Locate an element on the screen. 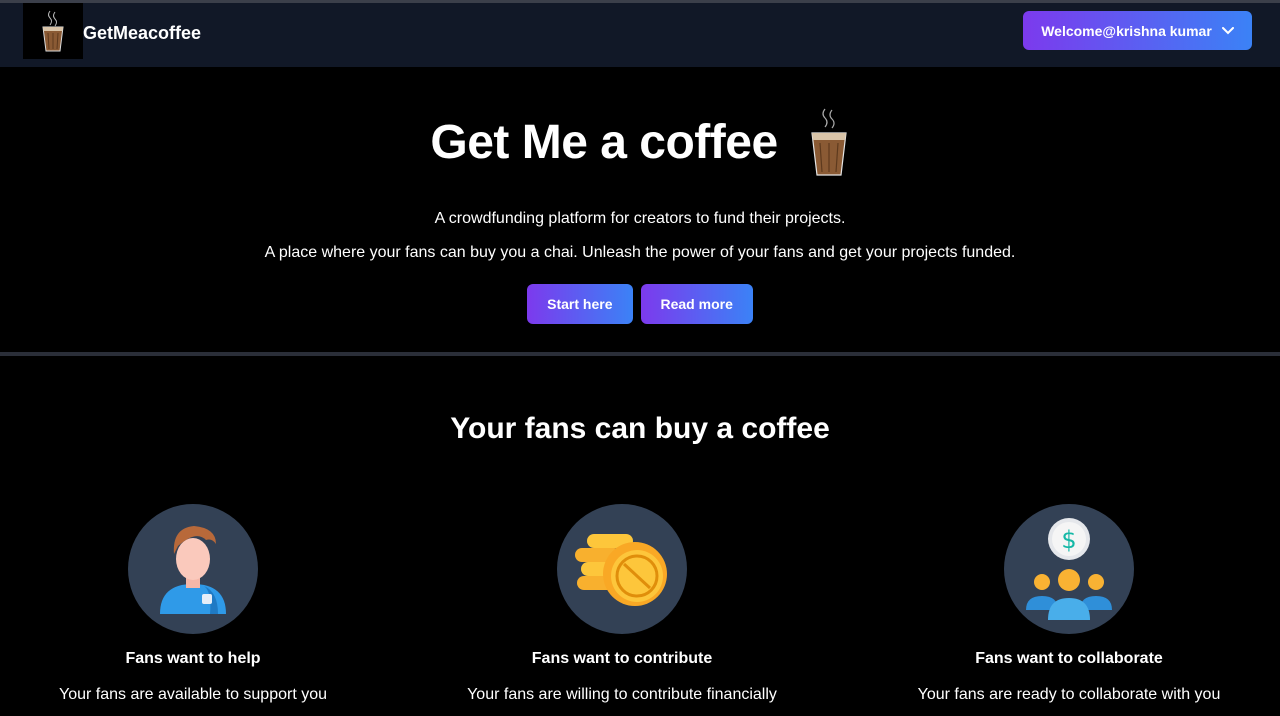 Image resolution: width=1280 pixels, height=716 pixels. feature-title: Fans want to contribute is located at coordinates (622, 658).